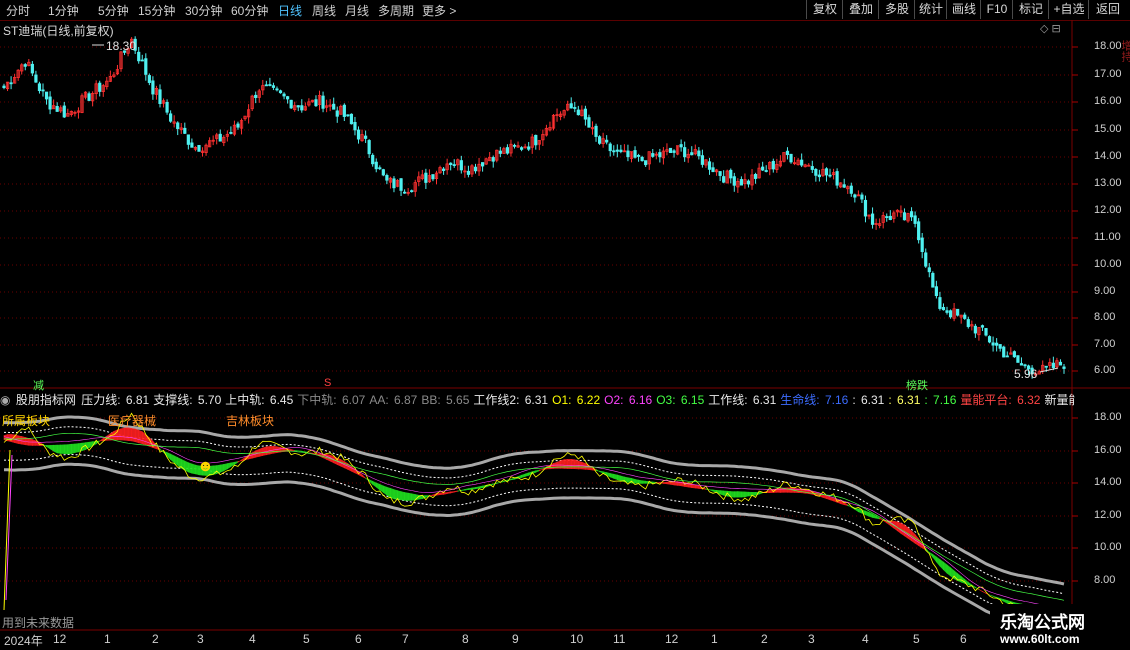 The height and width of the screenshot is (650, 1130). I want to click on indicator-value-number: 6.81, so click(137, 400).